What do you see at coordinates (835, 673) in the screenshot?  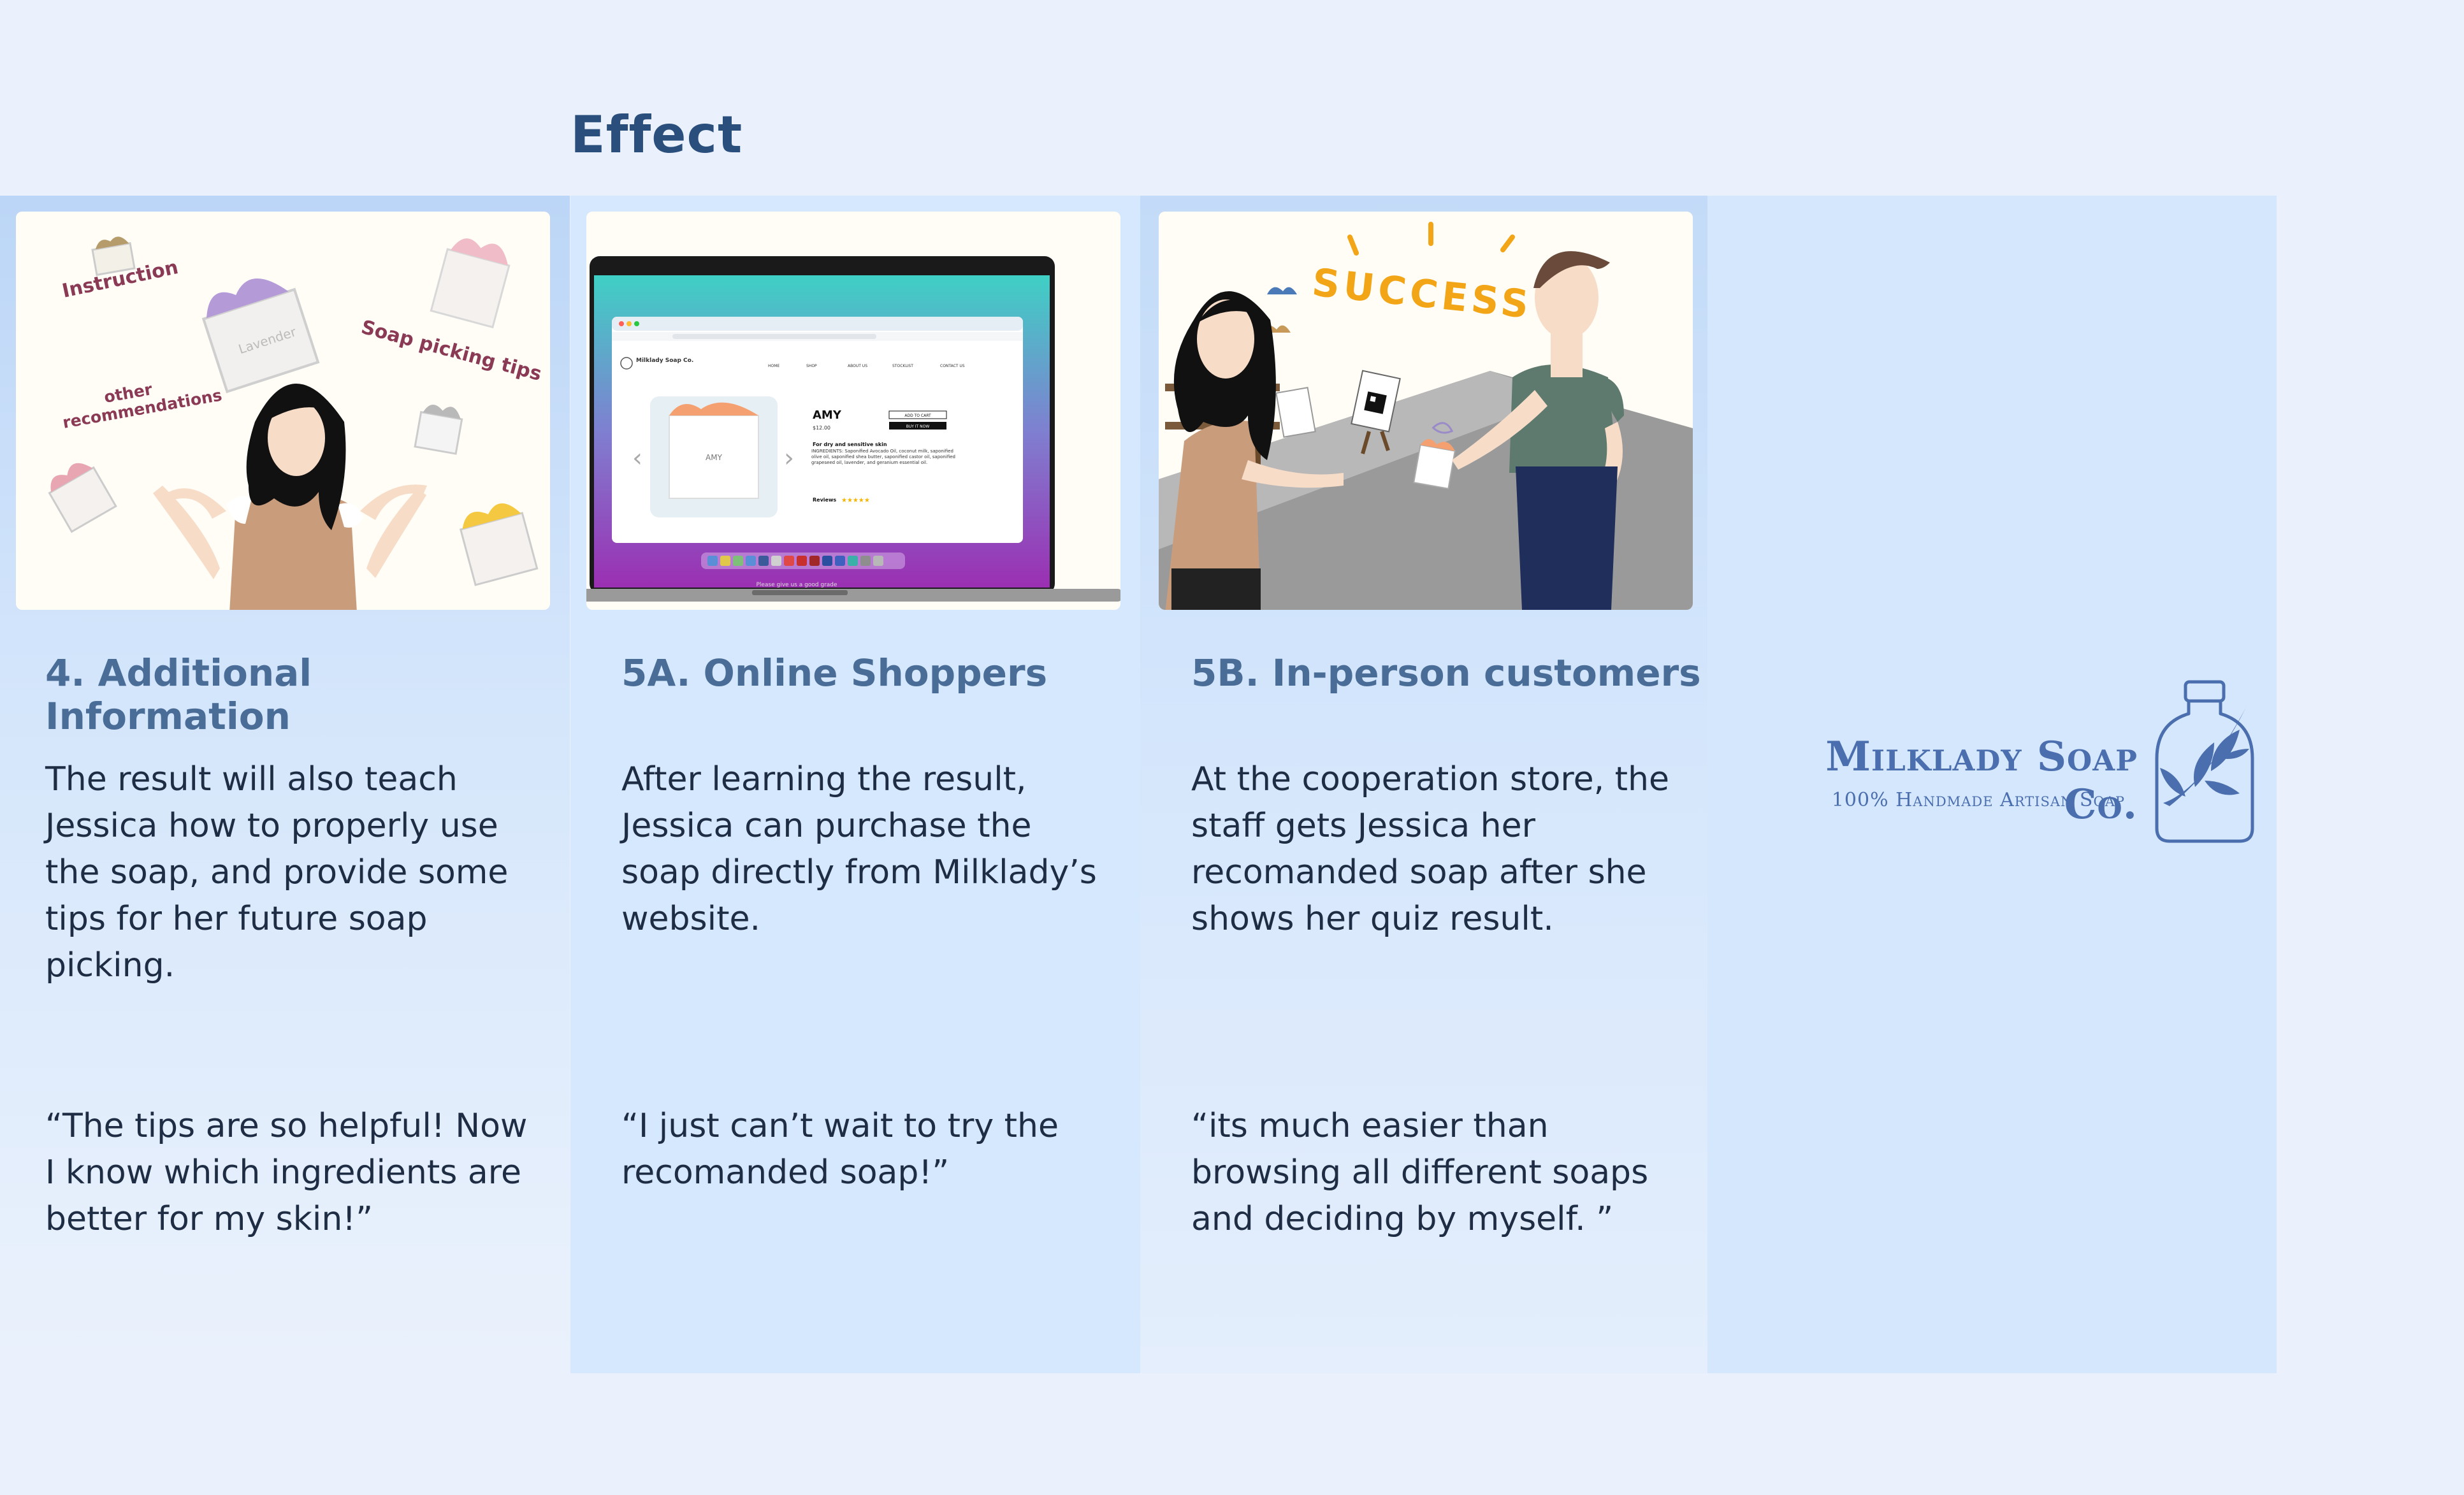 I see `column-heading: 5A. Online Shoppers` at bounding box center [835, 673].